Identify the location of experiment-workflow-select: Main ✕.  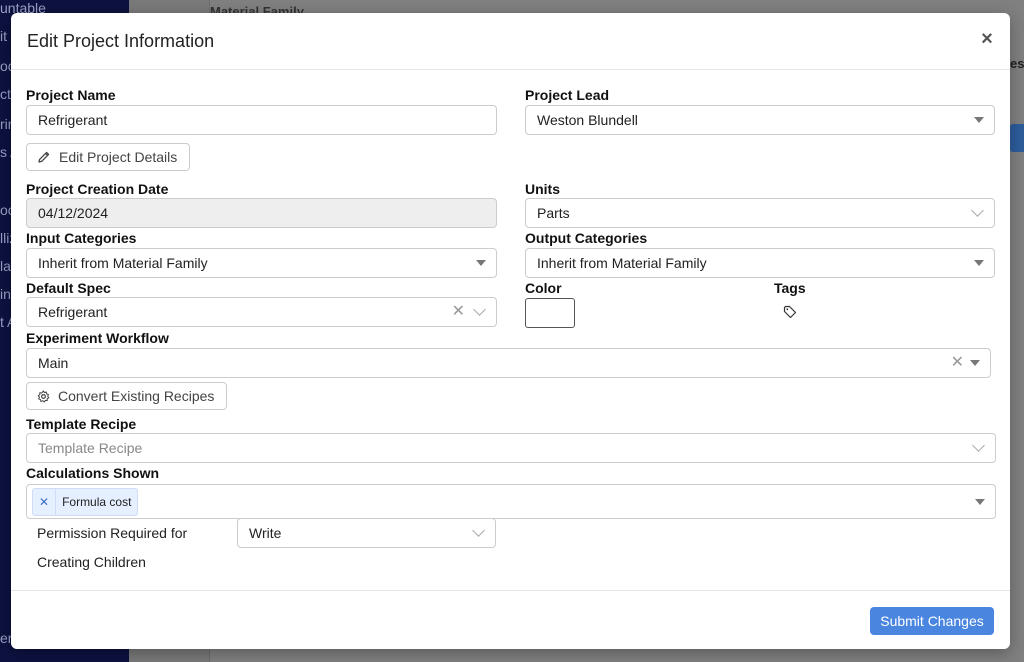
(508, 363).